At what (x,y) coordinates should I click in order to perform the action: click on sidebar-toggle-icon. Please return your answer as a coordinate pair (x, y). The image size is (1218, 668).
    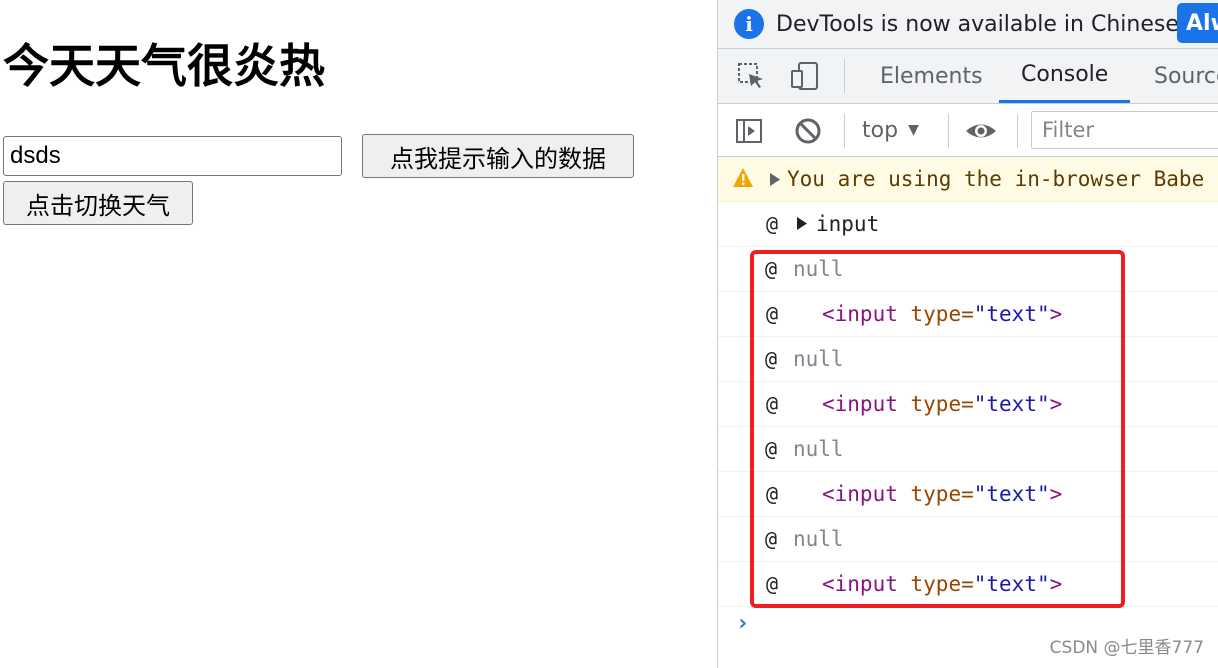
    Looking at the image, I should click on (749, 131).